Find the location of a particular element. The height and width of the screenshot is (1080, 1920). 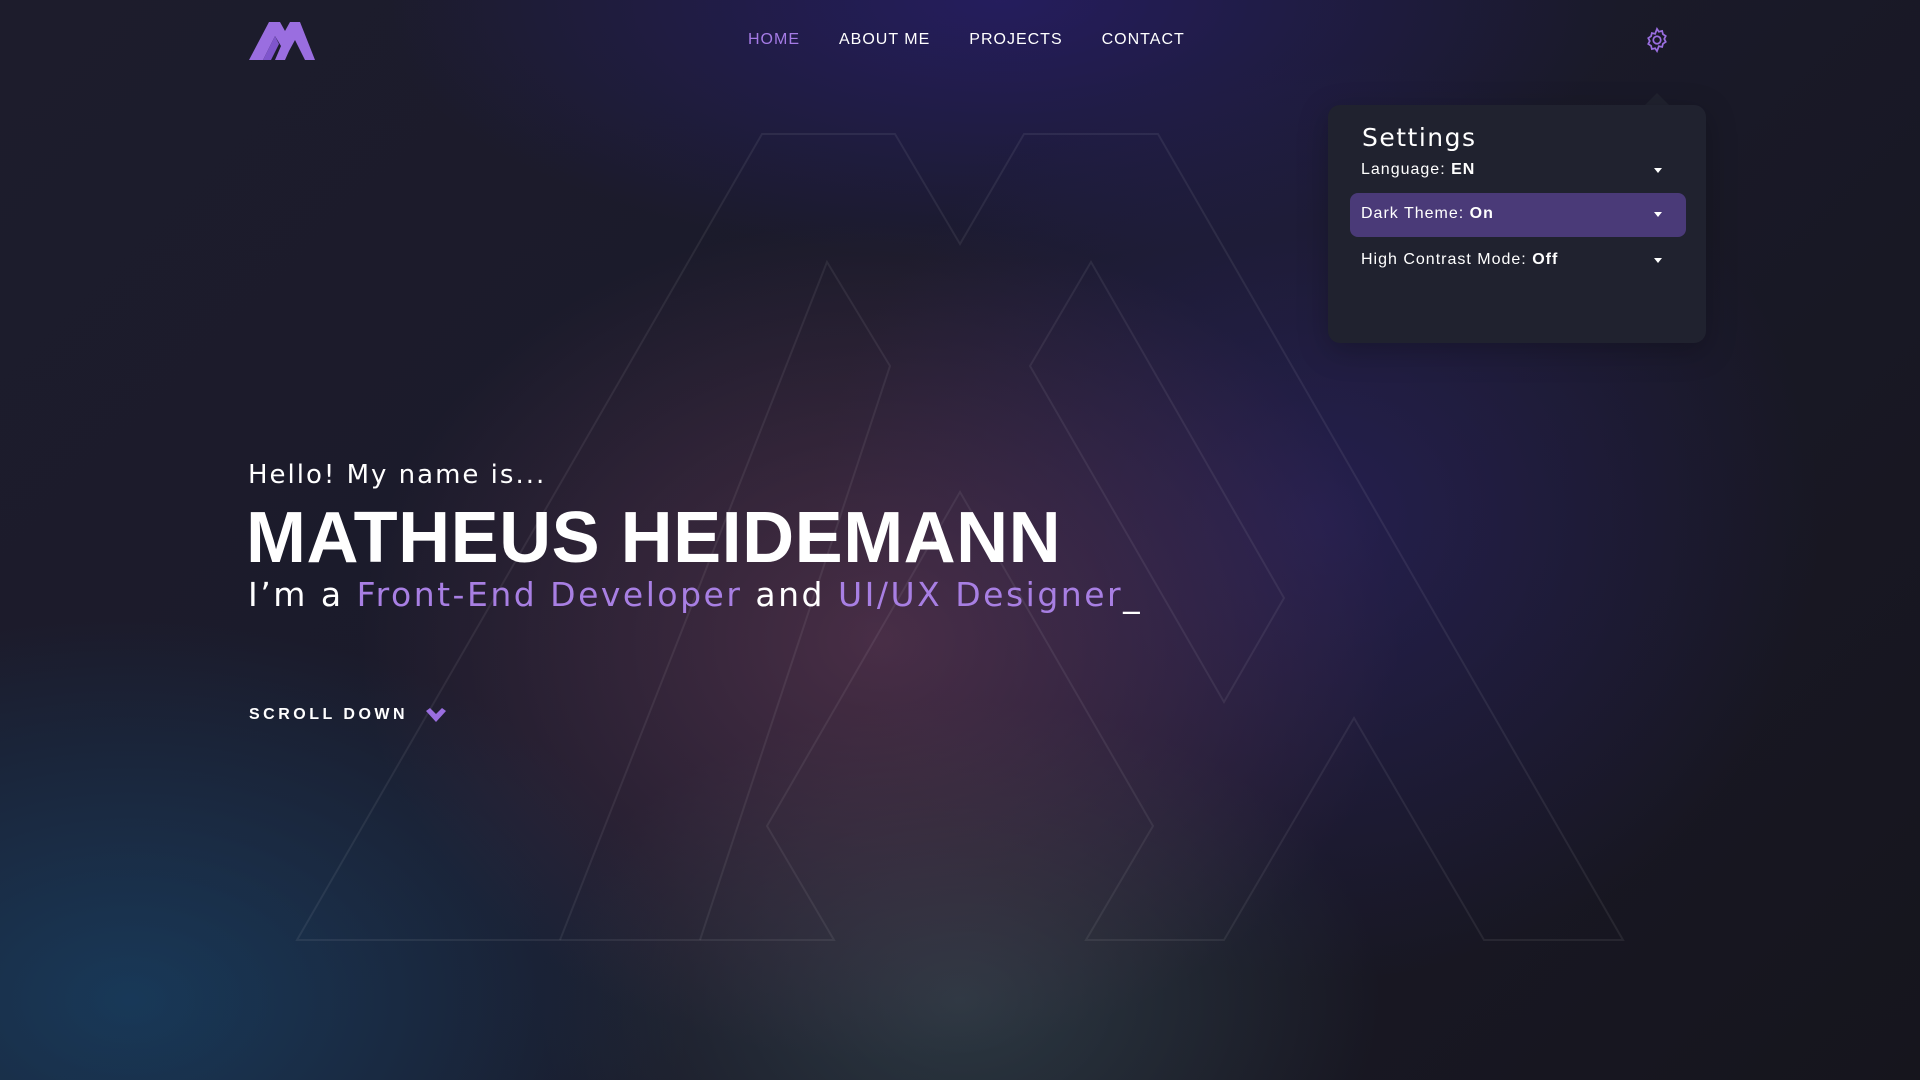

nav-home-link: HOME is located at coordinates (774, 40).